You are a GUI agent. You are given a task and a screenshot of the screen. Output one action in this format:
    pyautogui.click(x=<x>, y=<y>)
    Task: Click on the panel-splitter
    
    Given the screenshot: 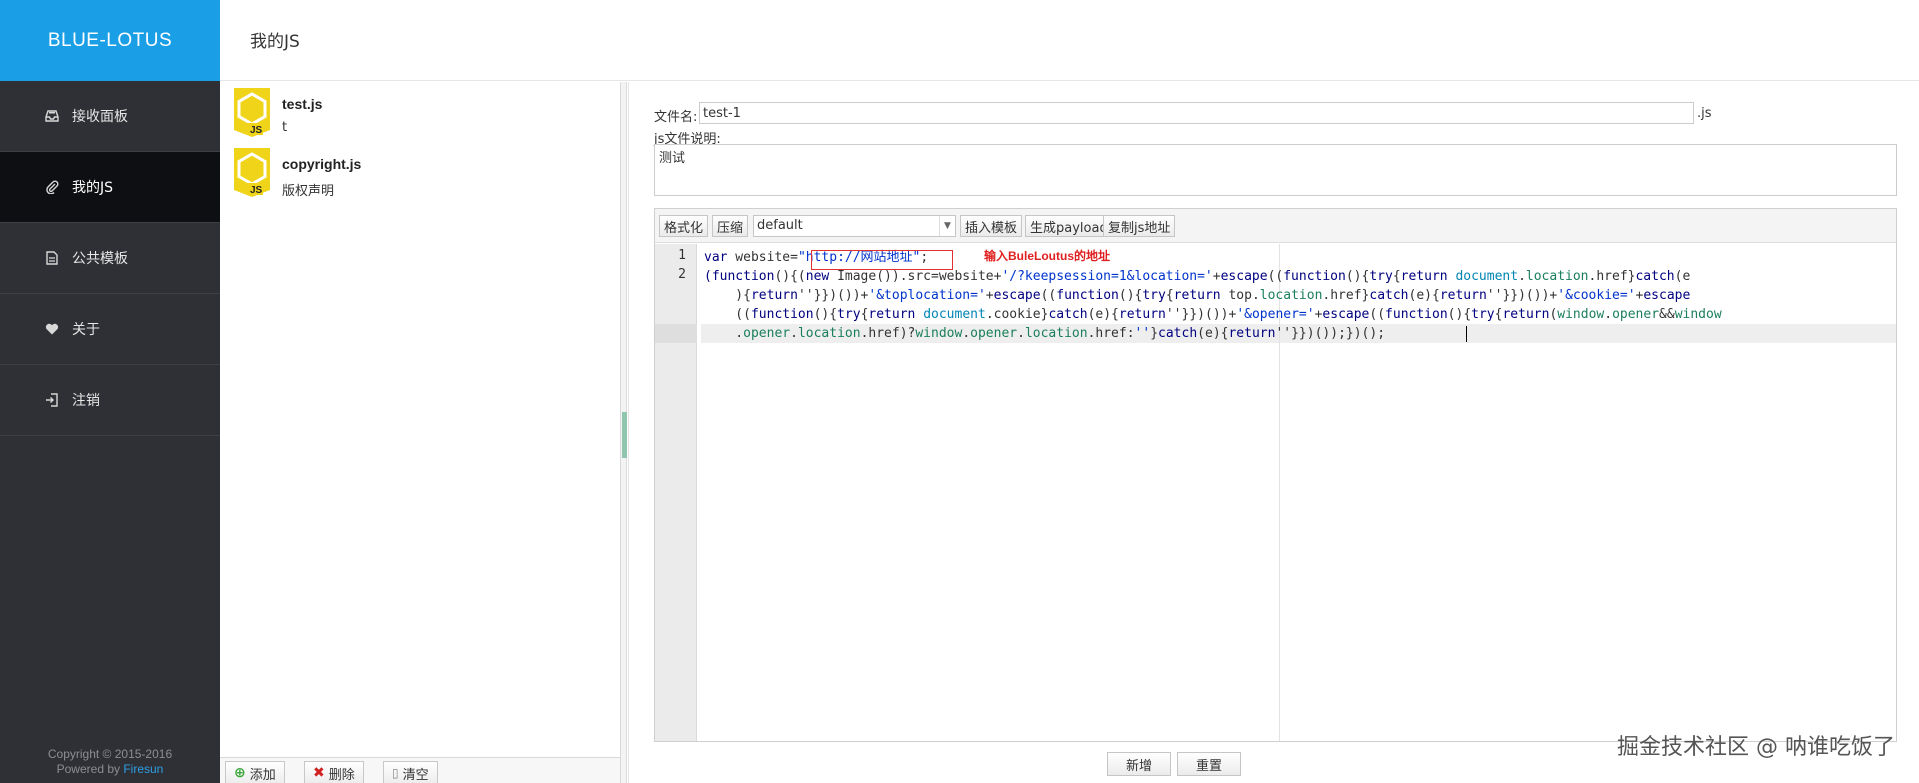 What is the action you would take?
    pyautogui.click(x=624, y=432)
    